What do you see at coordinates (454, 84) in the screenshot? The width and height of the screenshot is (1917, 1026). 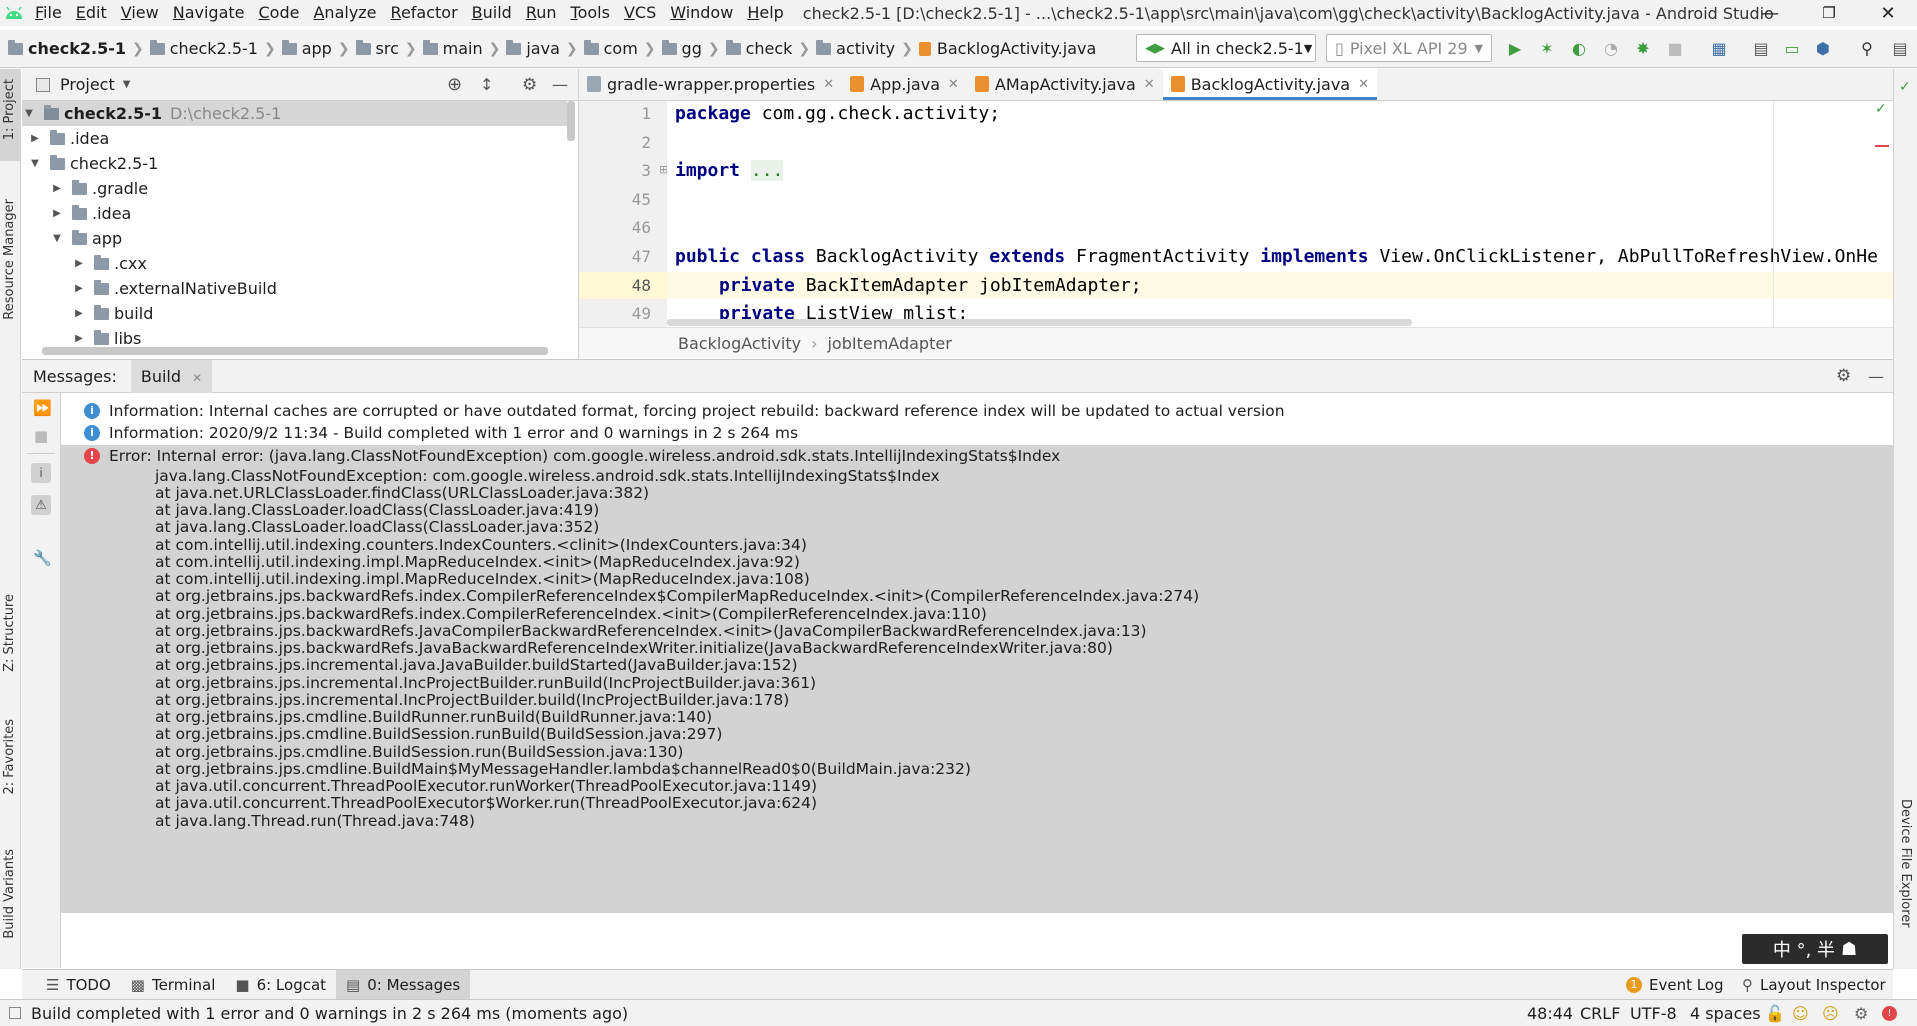 I see `locate-file-button: ⊕` at bounding box center [454, 84].